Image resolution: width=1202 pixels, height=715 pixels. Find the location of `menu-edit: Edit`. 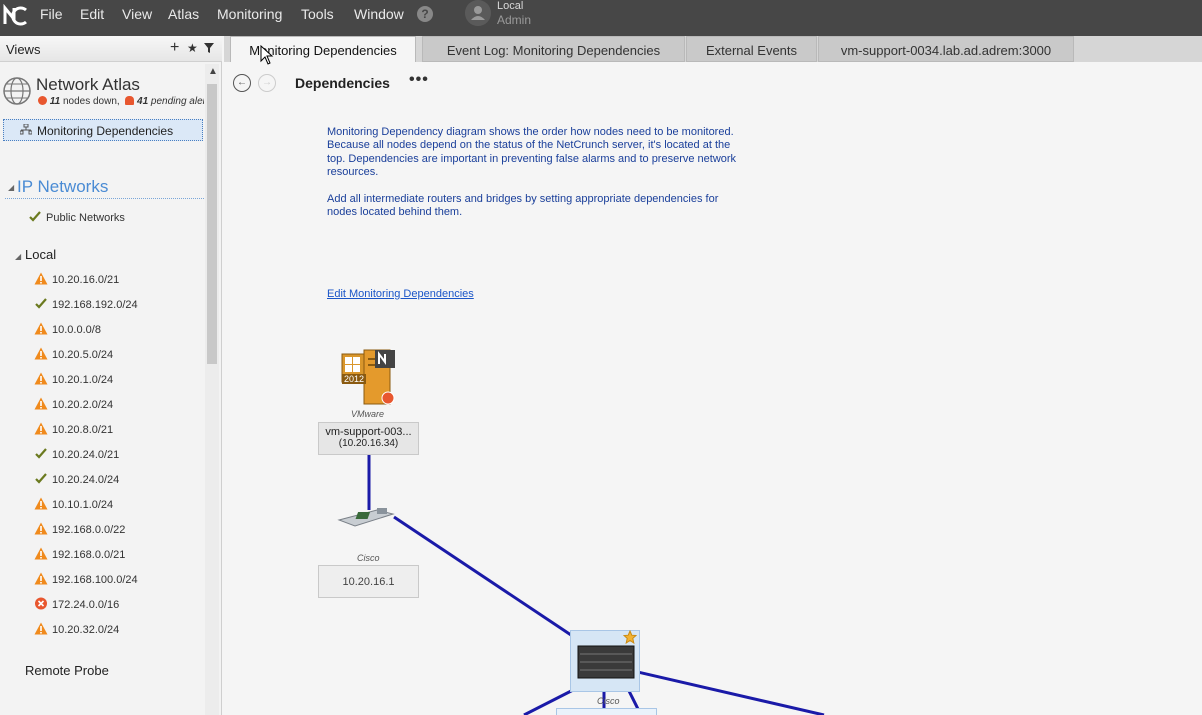

menu-edit: Edit is located at coordinates (92, 14).